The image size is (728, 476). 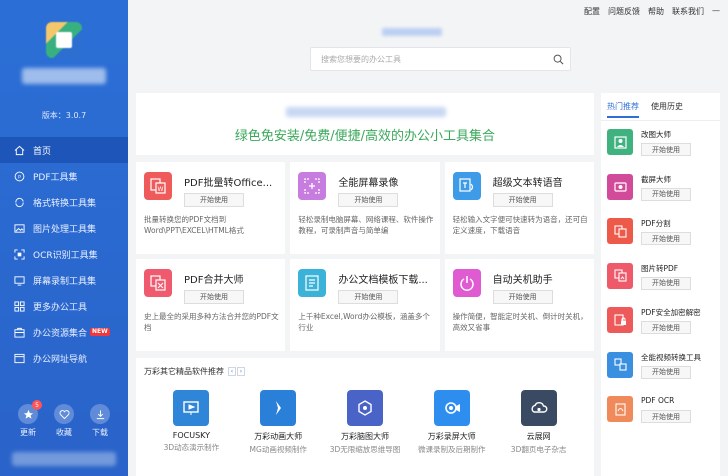 What do you see at coordinates (64, 150) in the screenshot?
I see `sidebar-item-home: 首页` at bounding box center [64, 150].